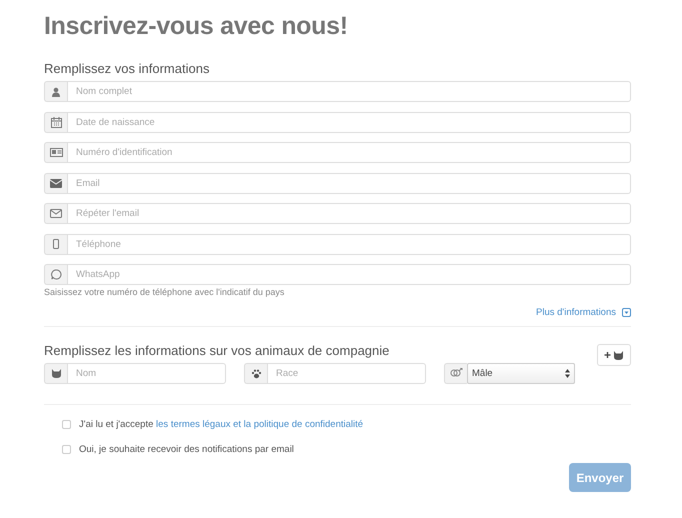 Image resolution: width=682 pixels, height=518 pixels. What do you see at coordinates (196, 26) in the screenshot?
I see `page-title: Inscrivez-vous avec nous!` at bounding box center [196, 26].